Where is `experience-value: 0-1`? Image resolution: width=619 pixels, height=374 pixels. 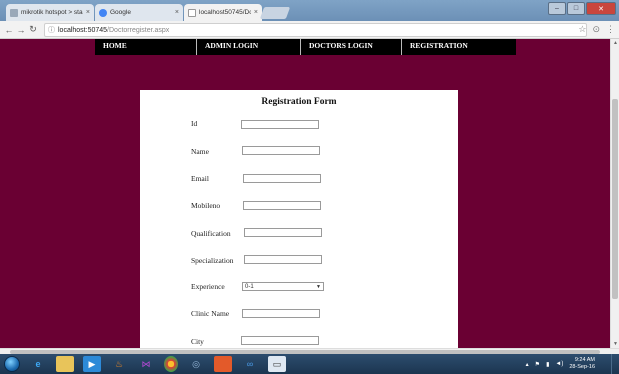
experience-value: 0-1 is located at coordinates (249, 286).